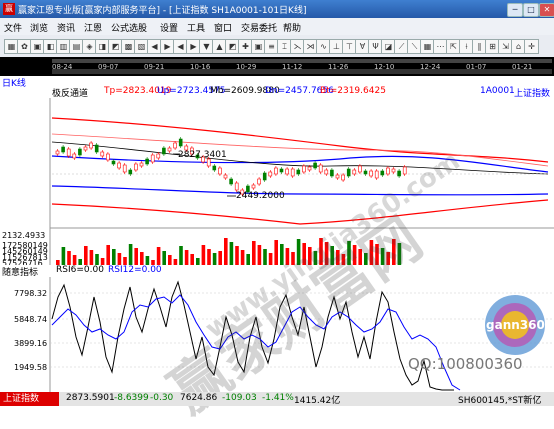 Image resolution: width=554 pixels, height=429 pixels. What do you see at coordinates (90, 398) in the screenshot?
I see `sh-value: 2873.5901` at bounding box center [90, 398].